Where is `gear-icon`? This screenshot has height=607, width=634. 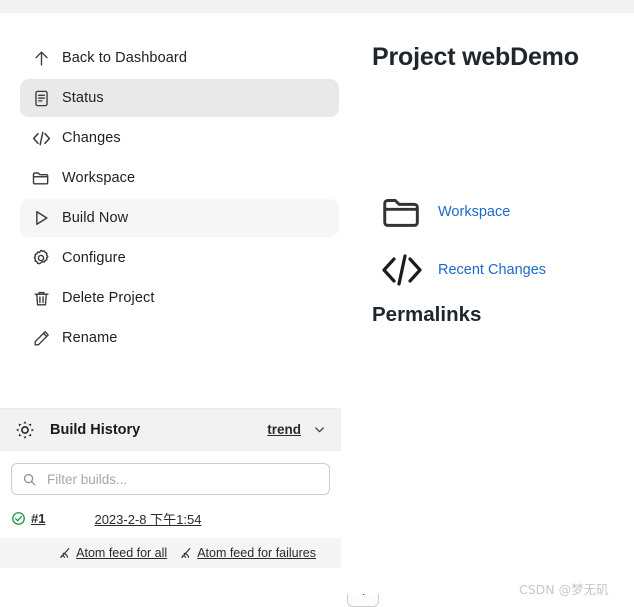 gear-icon is located at coordinates (41, 258).